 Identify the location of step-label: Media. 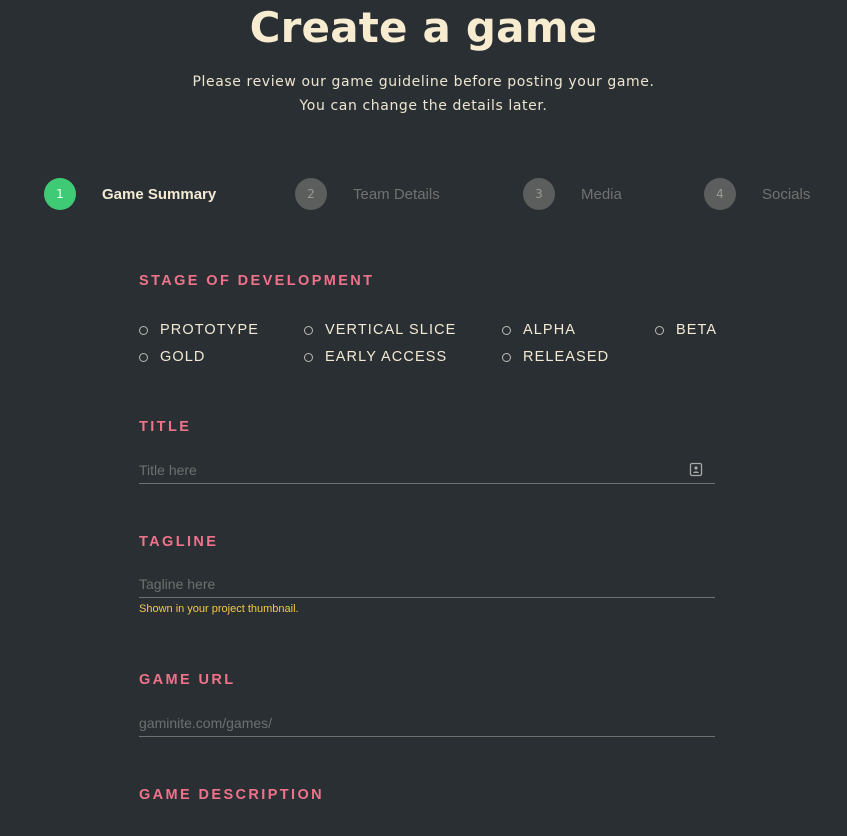
(601, 194).